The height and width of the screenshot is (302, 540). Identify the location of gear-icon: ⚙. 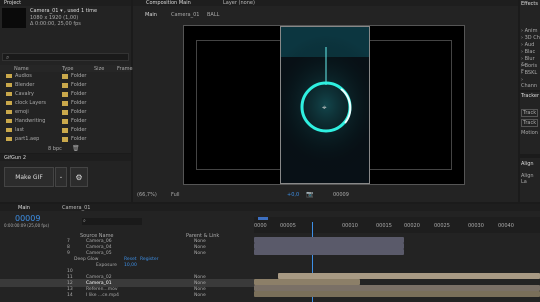
(79, 177).